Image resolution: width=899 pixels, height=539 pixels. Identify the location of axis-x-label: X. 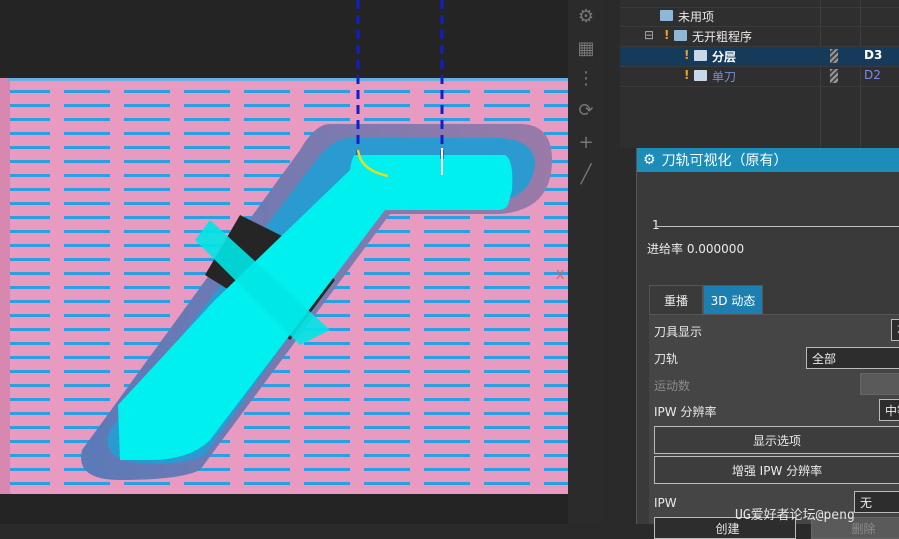
(560, 275).